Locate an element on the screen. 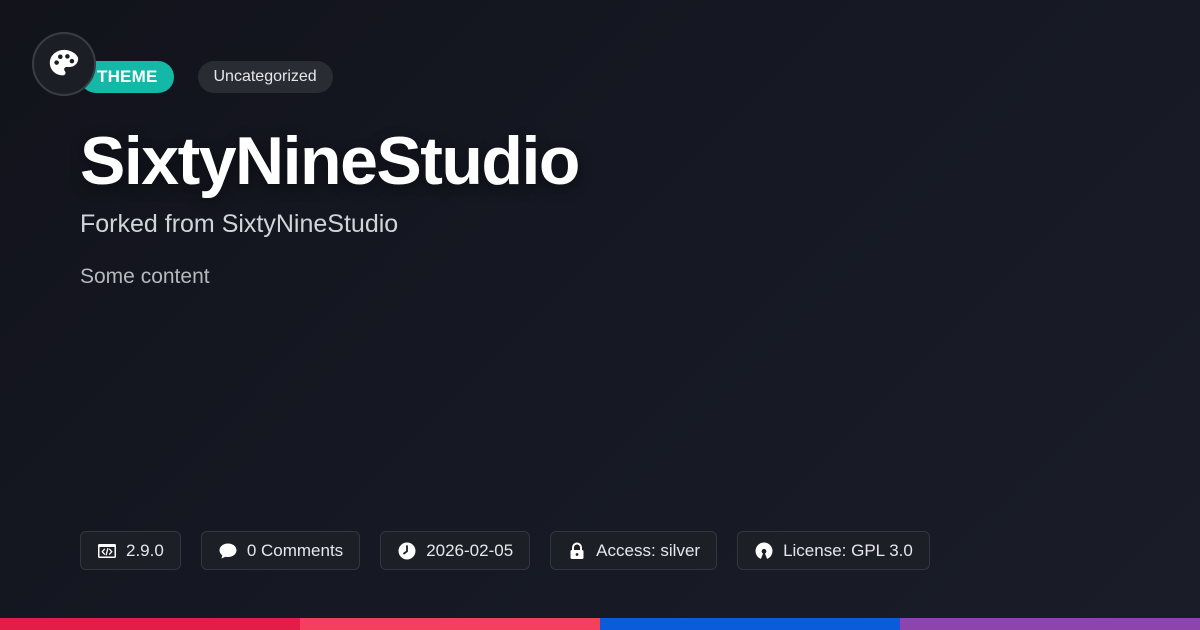 This screenshot has height=630, width=1200. date-meta: 2026-02-05 is located at coordinates (455, 550).